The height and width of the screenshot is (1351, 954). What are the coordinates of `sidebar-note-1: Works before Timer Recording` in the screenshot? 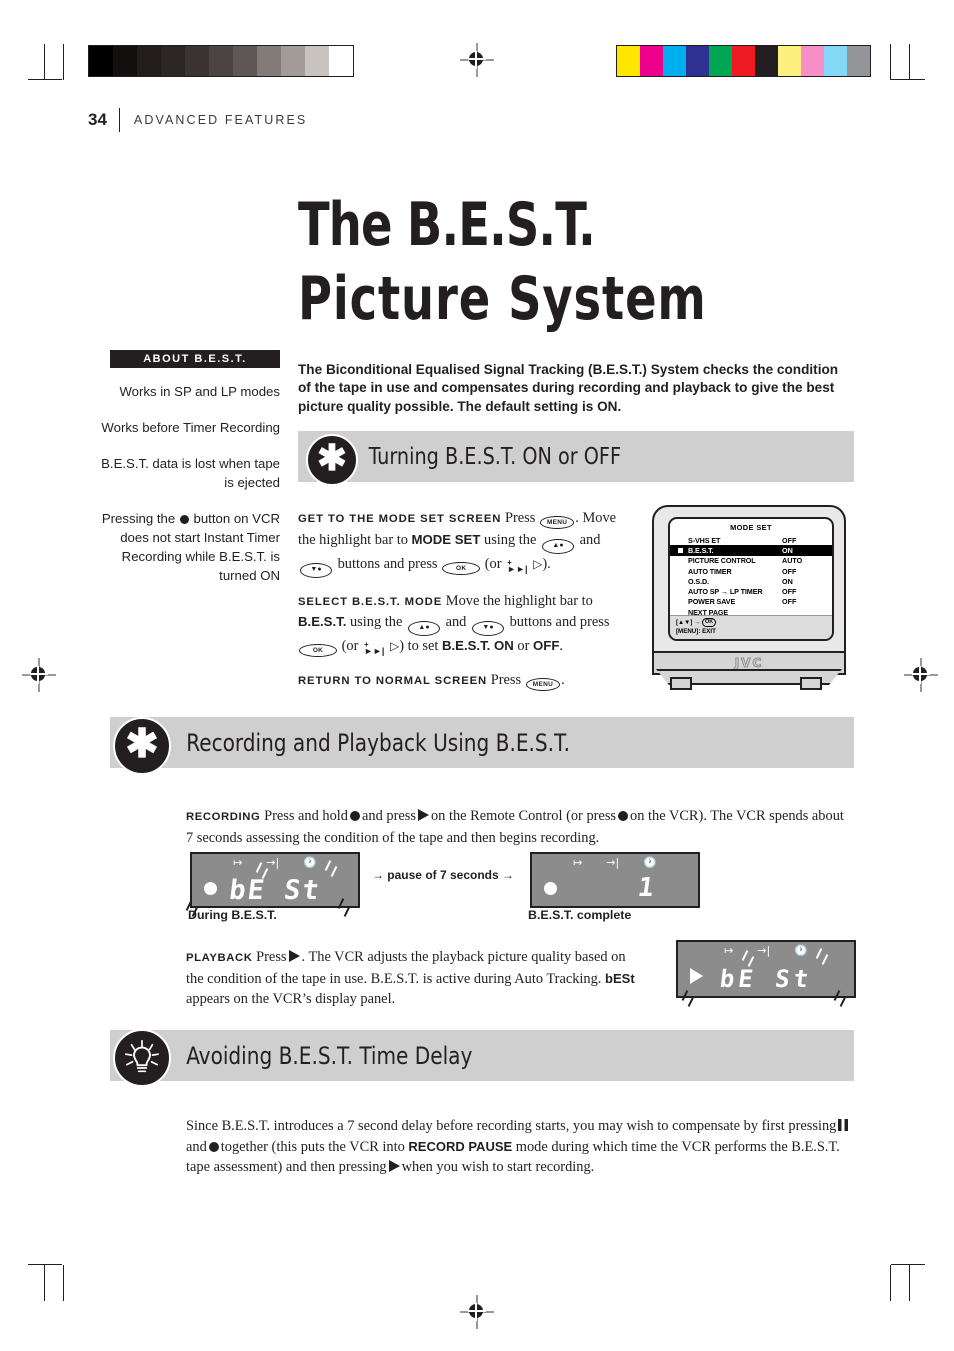 It's located at (190, 427).